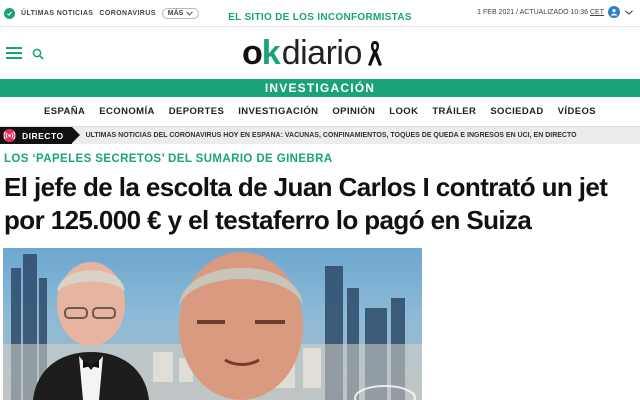  What do you see at coordinates (9, 13) in the screenshot?
I see `check-circle-icon` at bounding box center [9, 13].